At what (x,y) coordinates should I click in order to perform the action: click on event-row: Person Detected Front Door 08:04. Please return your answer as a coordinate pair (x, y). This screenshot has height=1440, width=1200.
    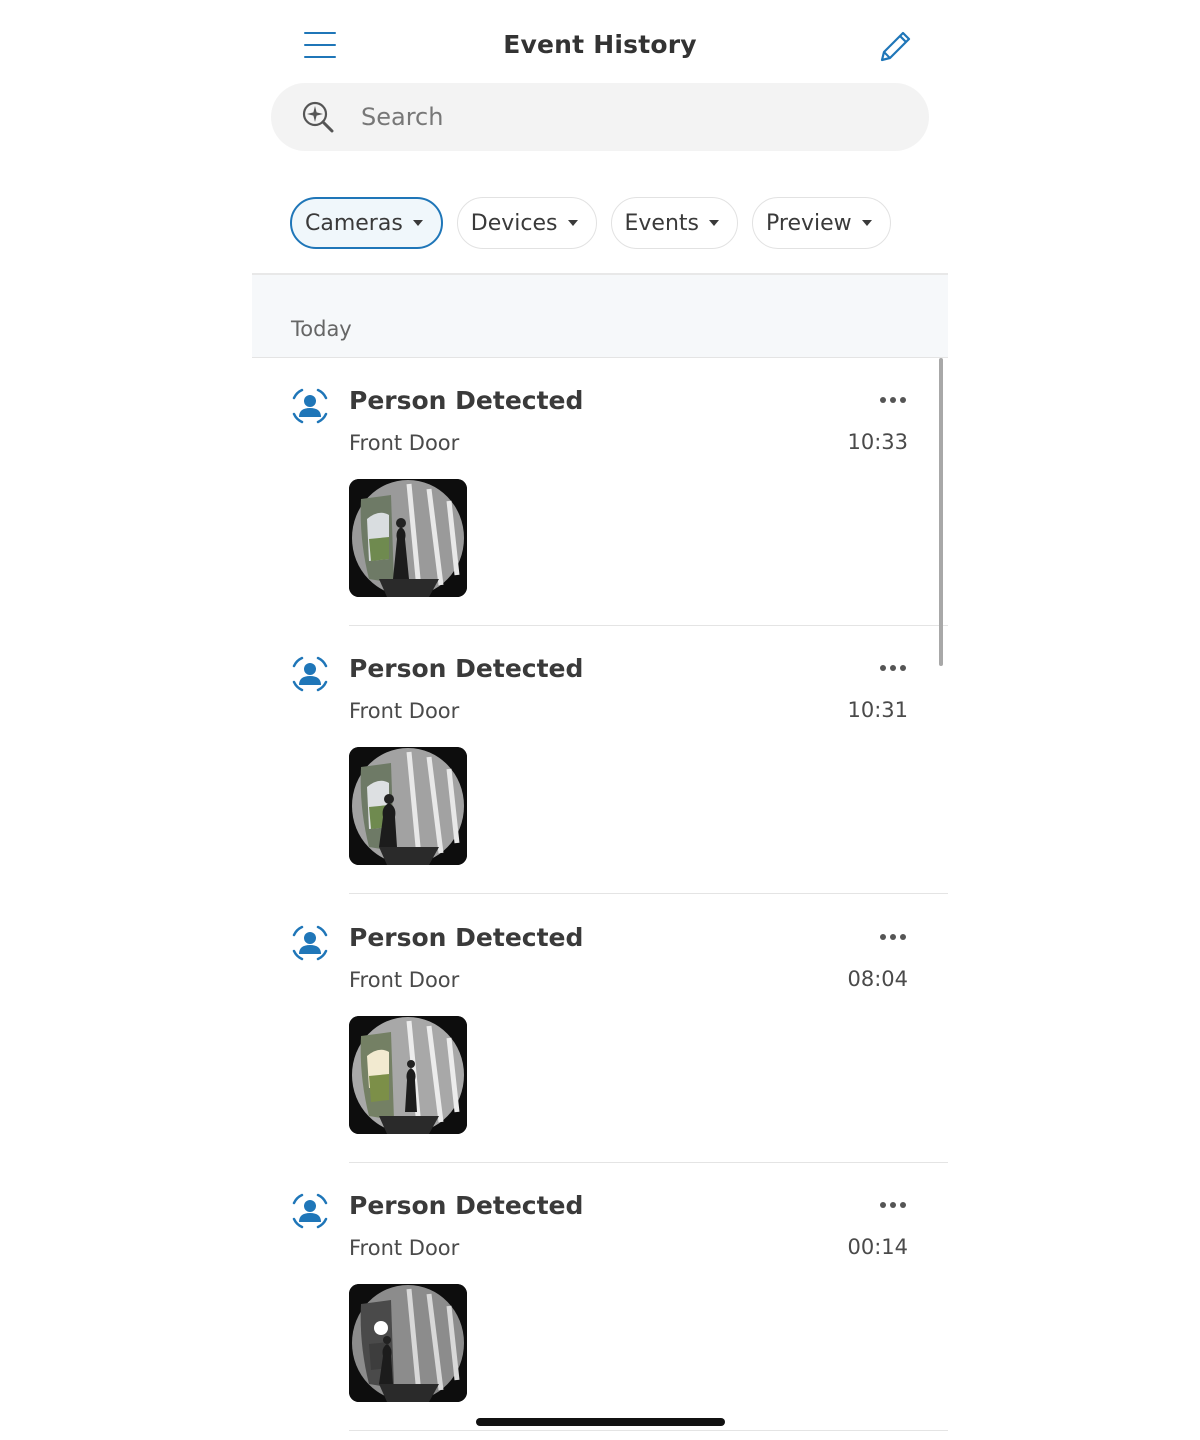
    Looking at the image, I should click on (600, 1029).